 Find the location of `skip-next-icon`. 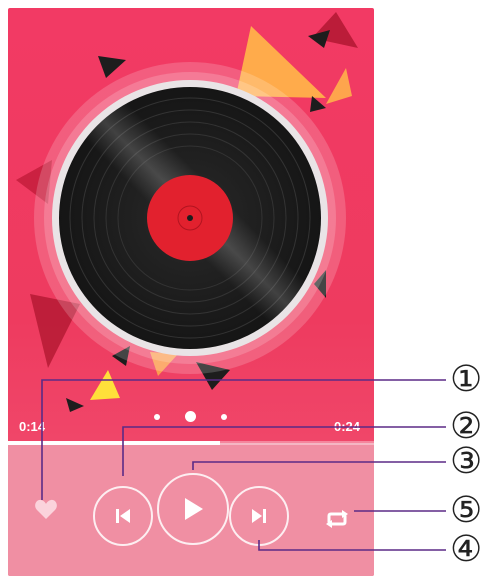

skip-next-icon is located at coordinates (259, 516).